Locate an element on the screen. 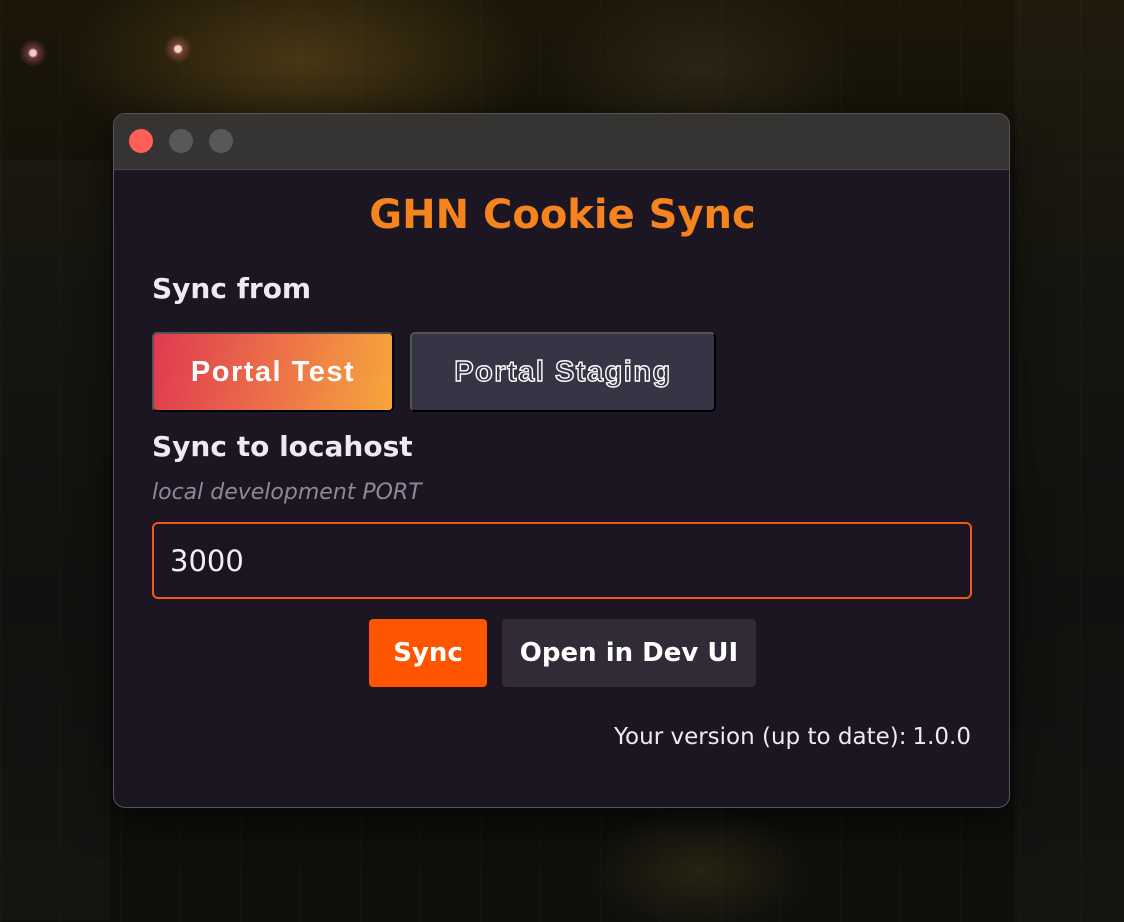  sync-to-label: Sync to locahost is located at coordinates (282, 446).